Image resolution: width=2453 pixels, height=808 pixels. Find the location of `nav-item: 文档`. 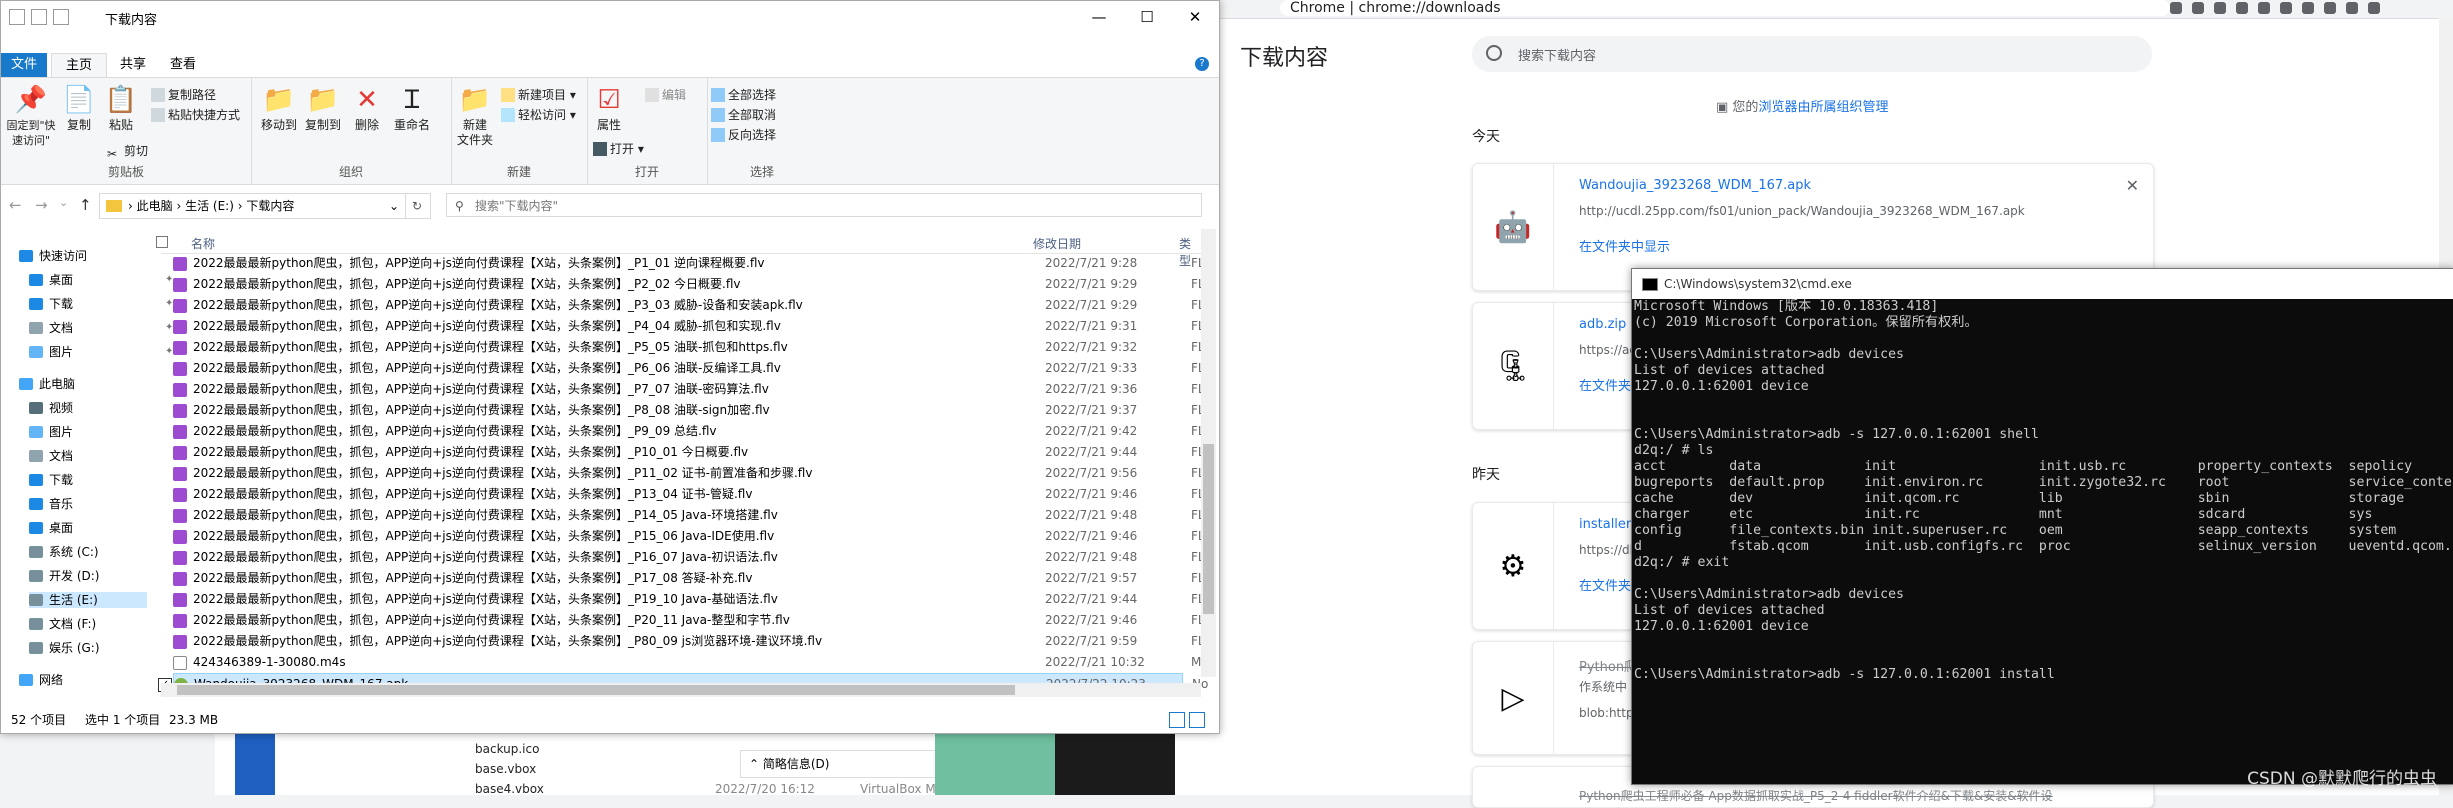

nav-item: 文档 is located at coordinates (88, 456).